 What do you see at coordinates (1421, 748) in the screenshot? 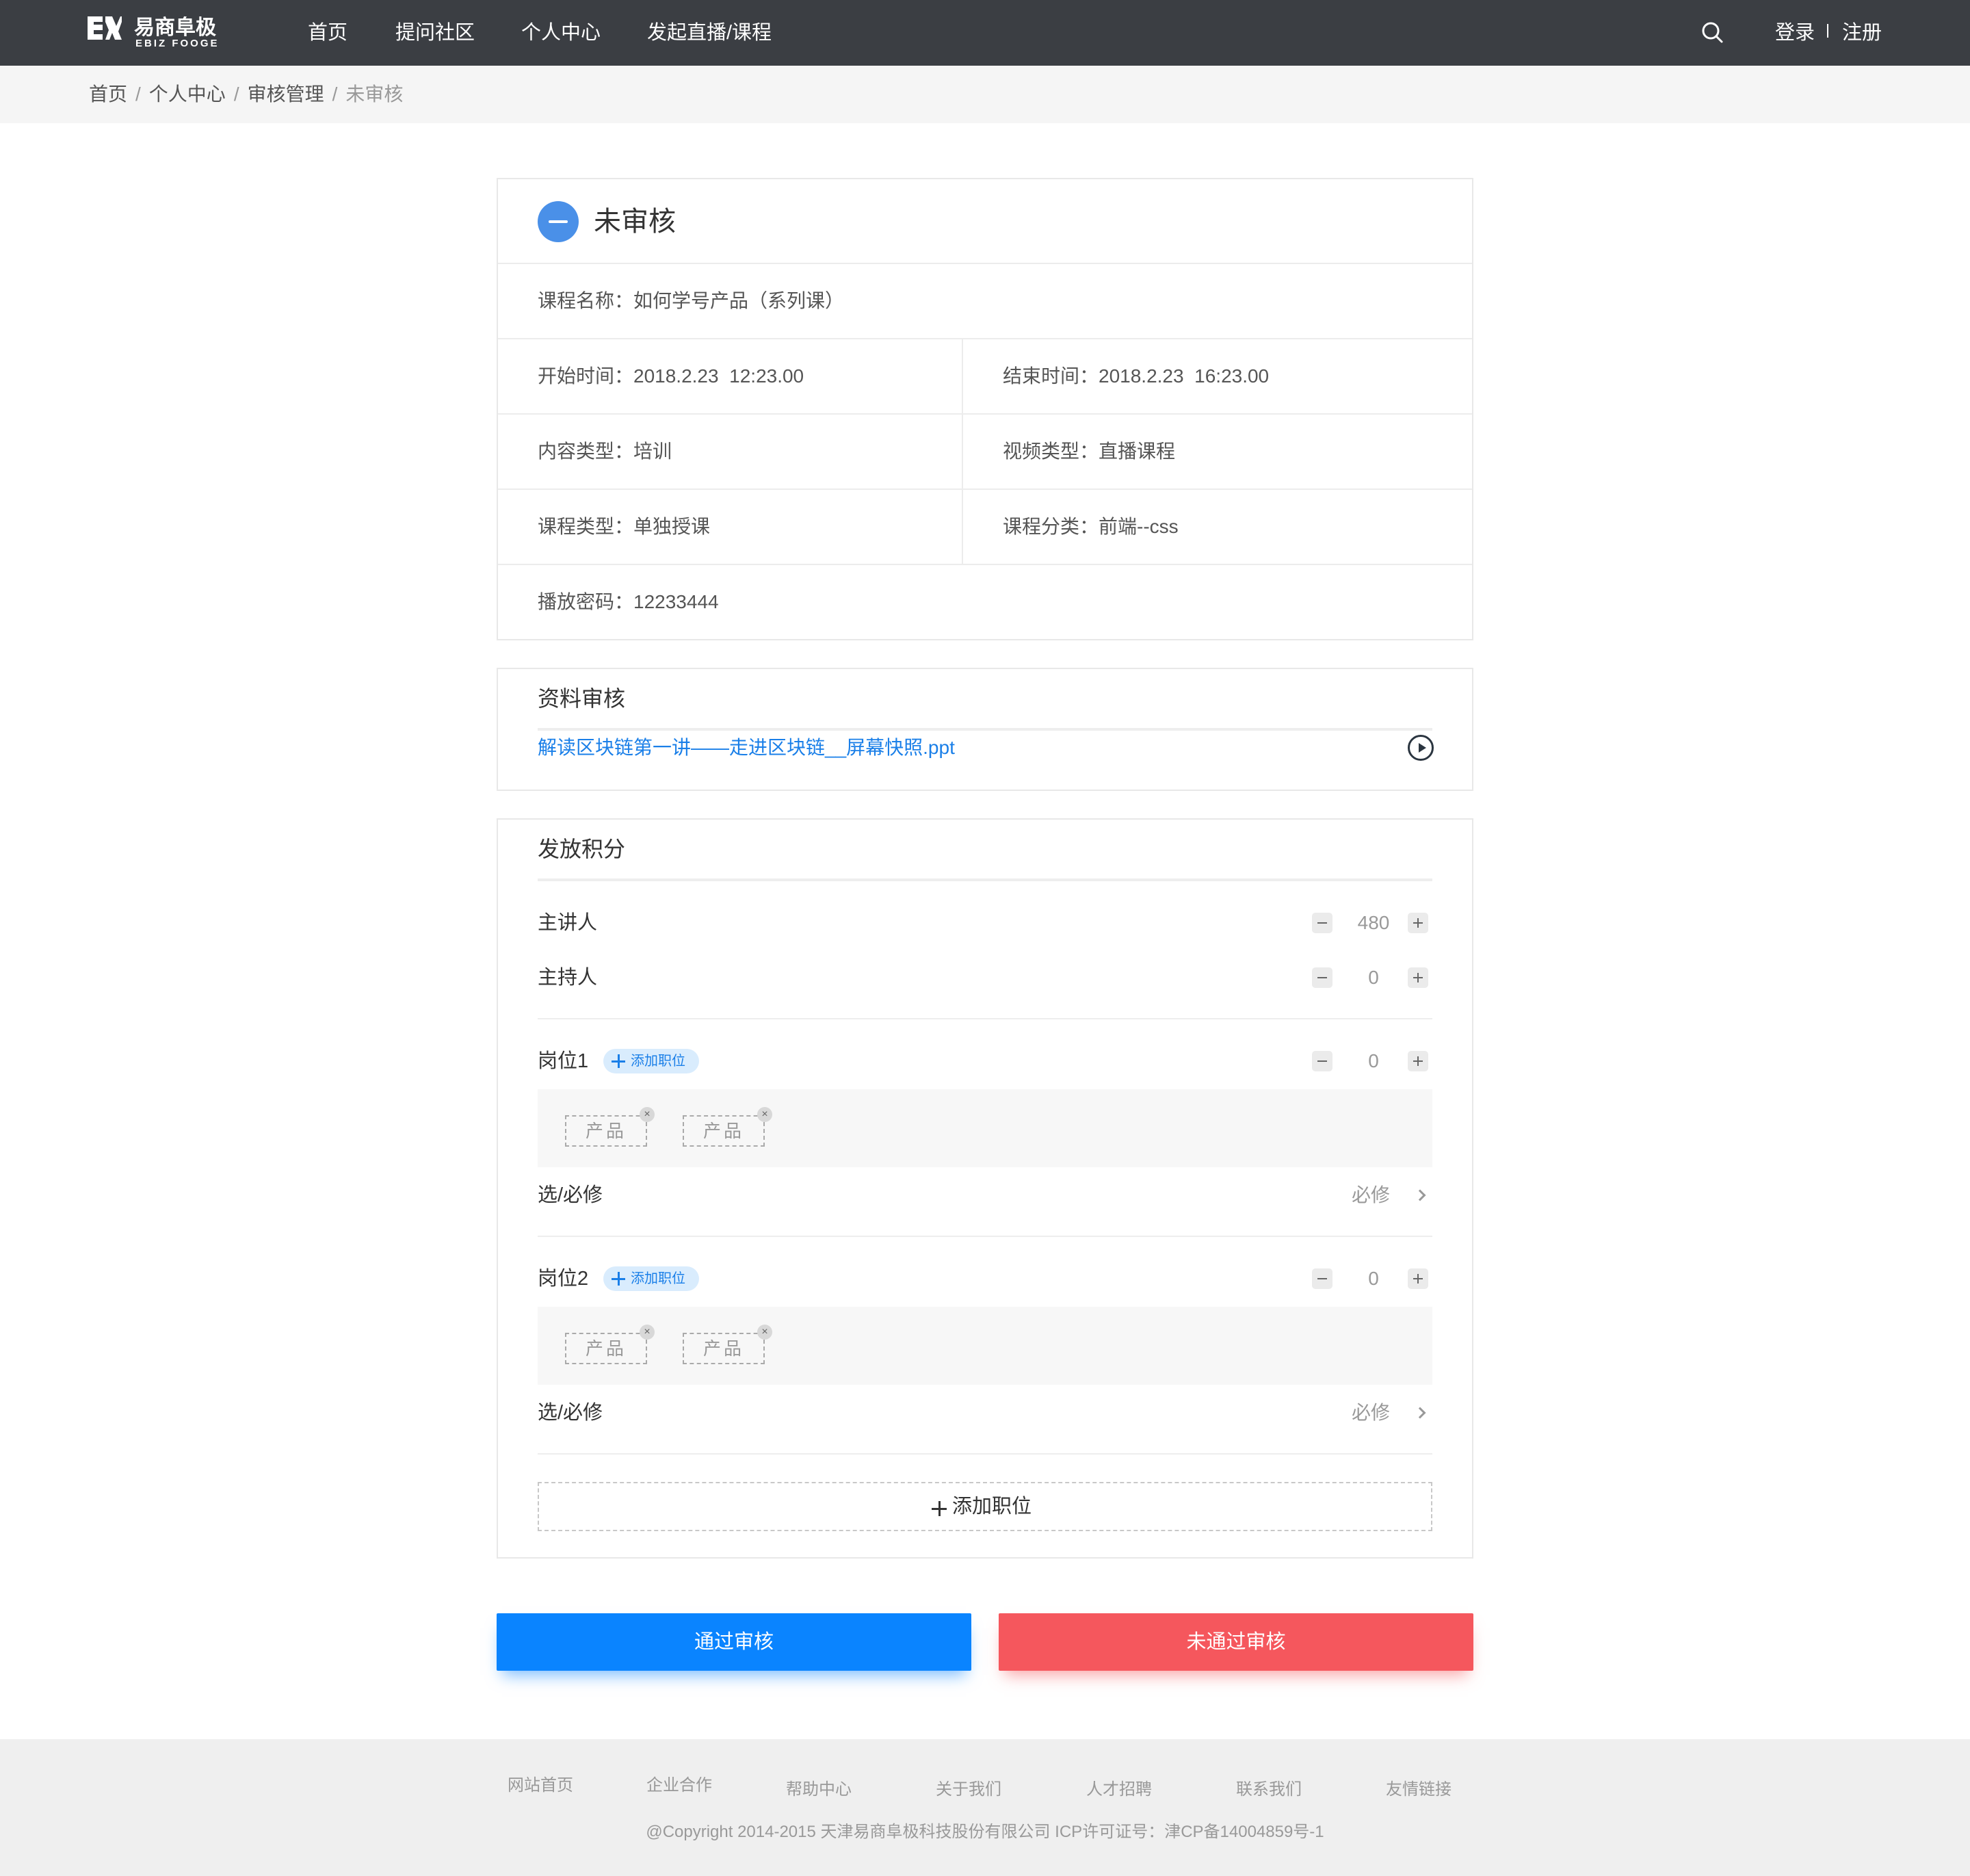
I see `play-circle-icon` at bounding box center [1421, 748].